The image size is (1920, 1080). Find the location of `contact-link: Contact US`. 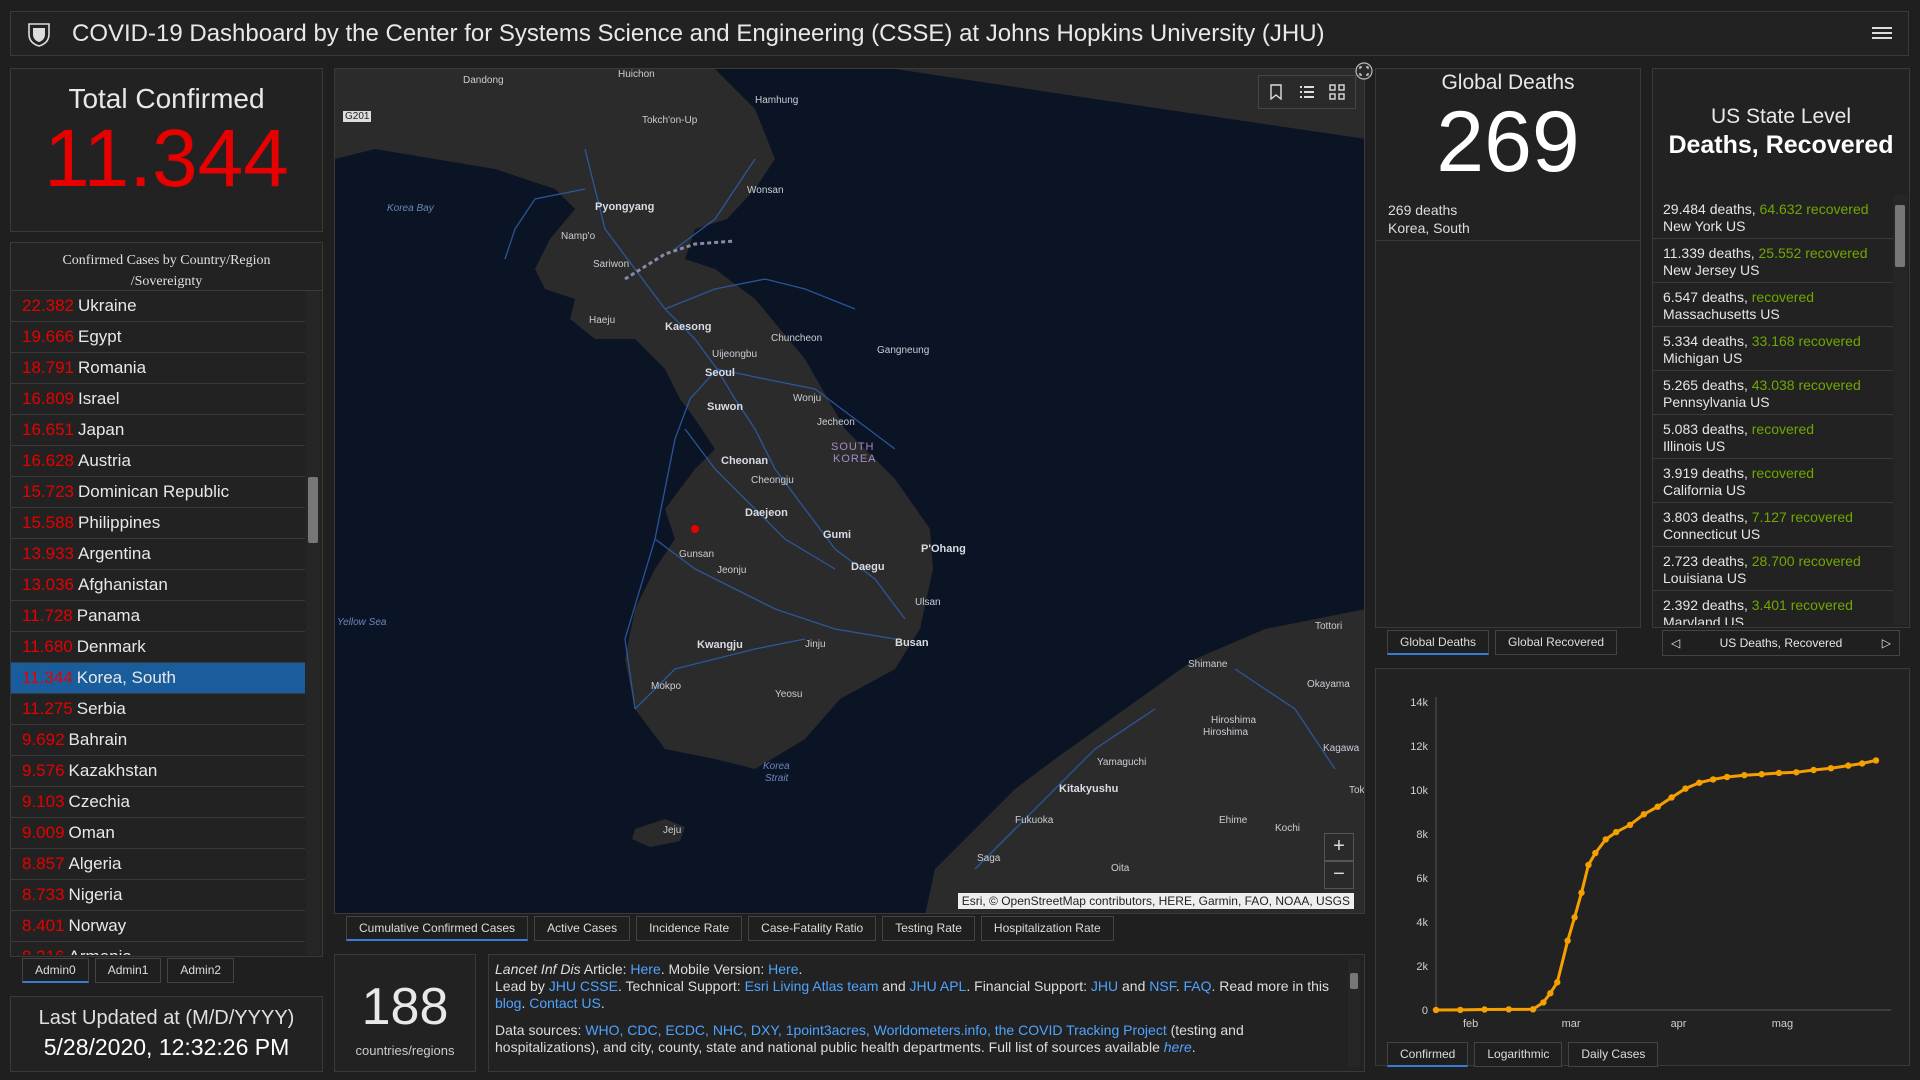

contact-link: Contact US is located at coordinates (565, 1003).